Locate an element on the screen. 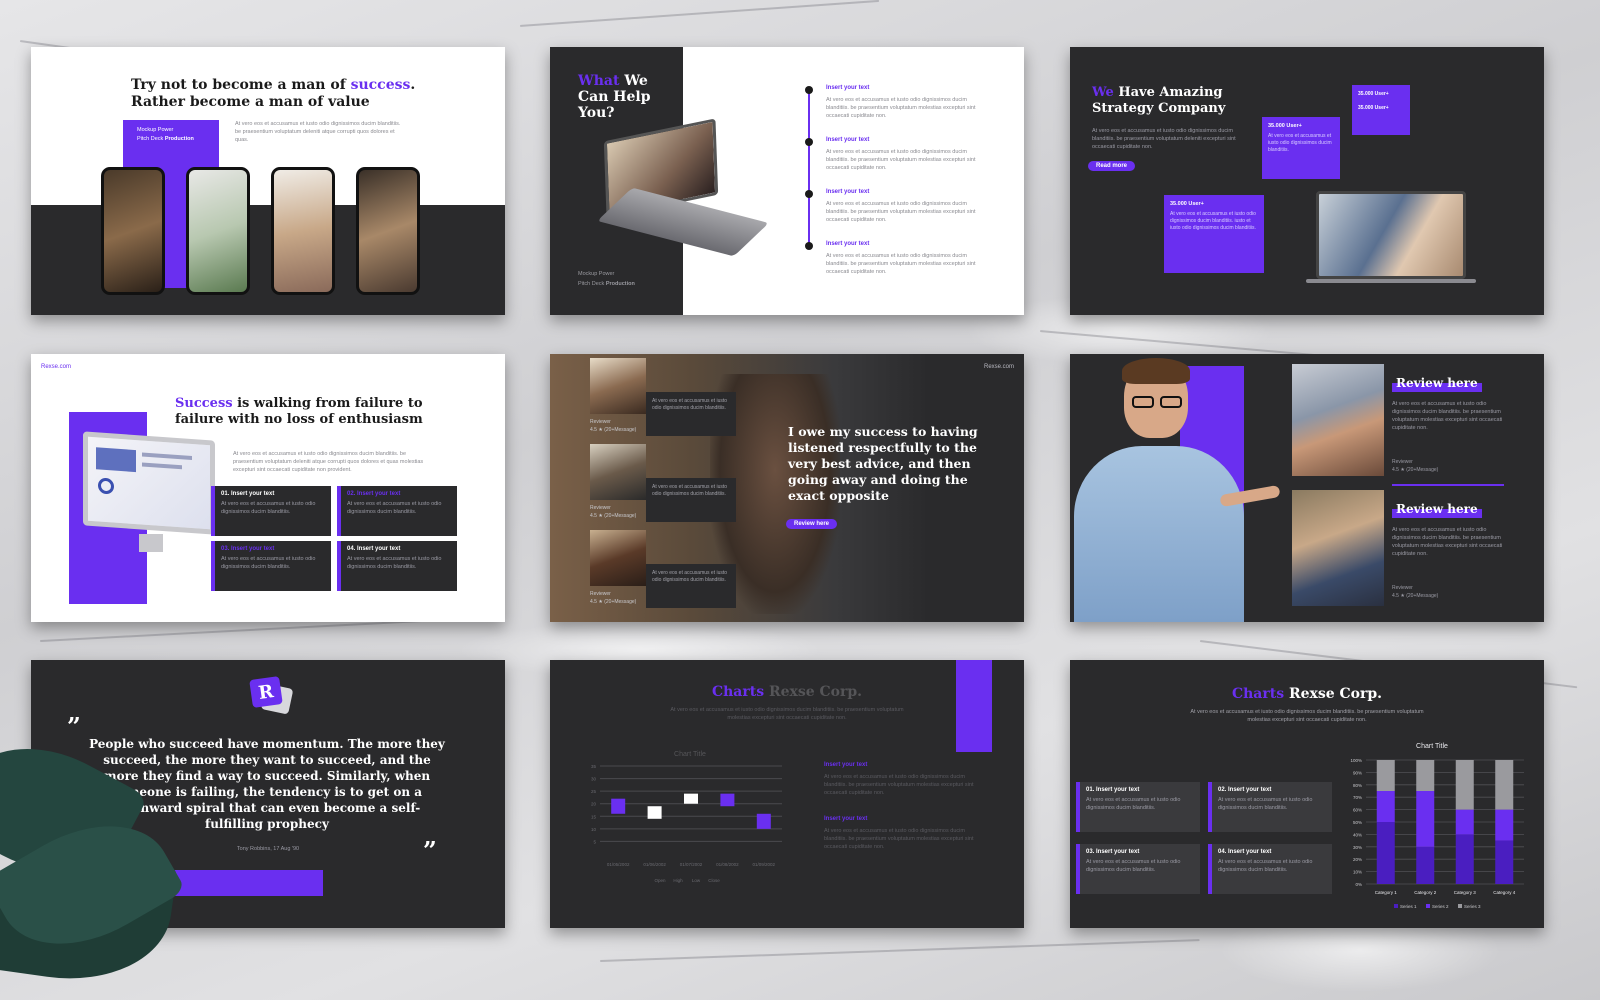 The image size is (1600, 1000). stat-bubble: 35.000 User+ 35.000 User+ is located at coordinates (1381, 110).